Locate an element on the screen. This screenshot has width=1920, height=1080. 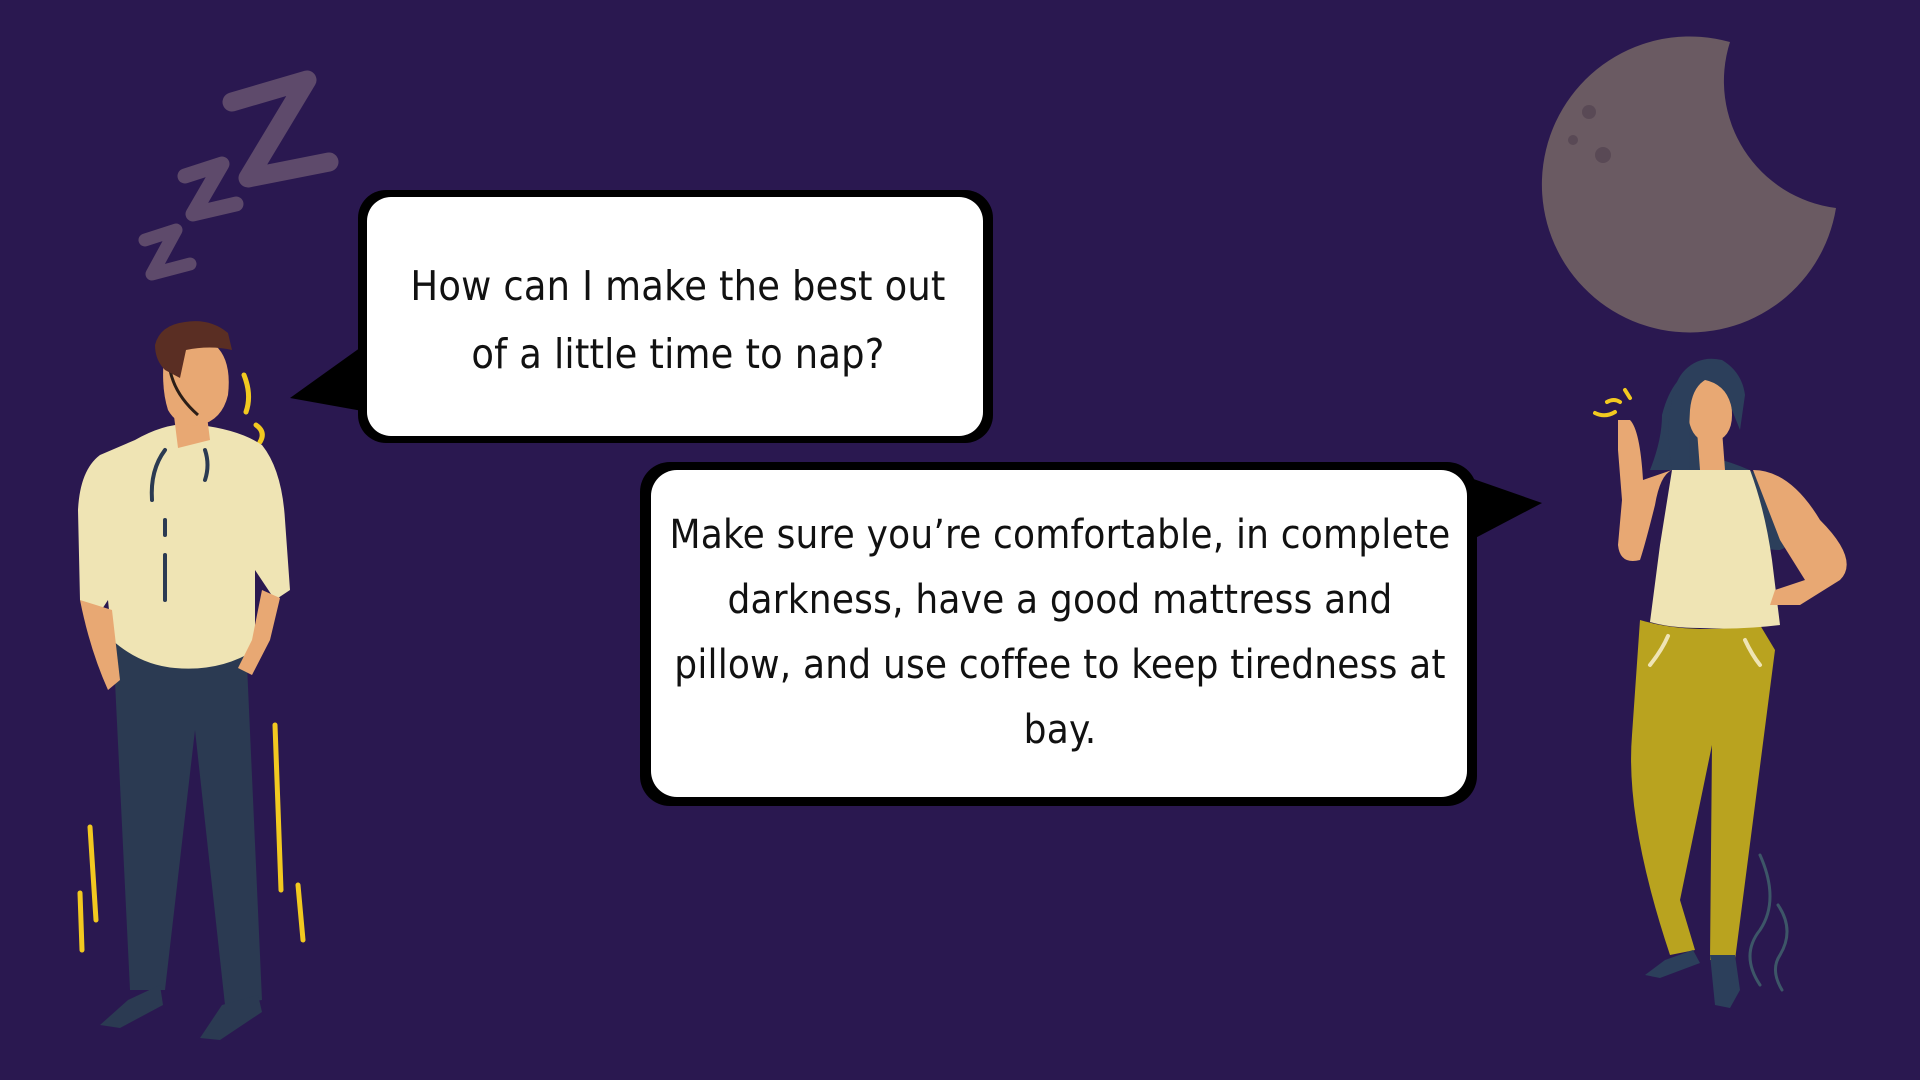
man-figure is located at coordinates (191, 680).